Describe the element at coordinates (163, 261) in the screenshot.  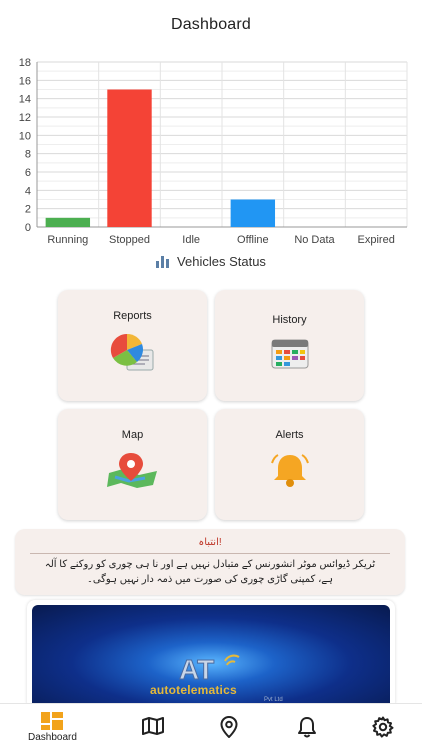
I see `bar-chart-icon` at that location.